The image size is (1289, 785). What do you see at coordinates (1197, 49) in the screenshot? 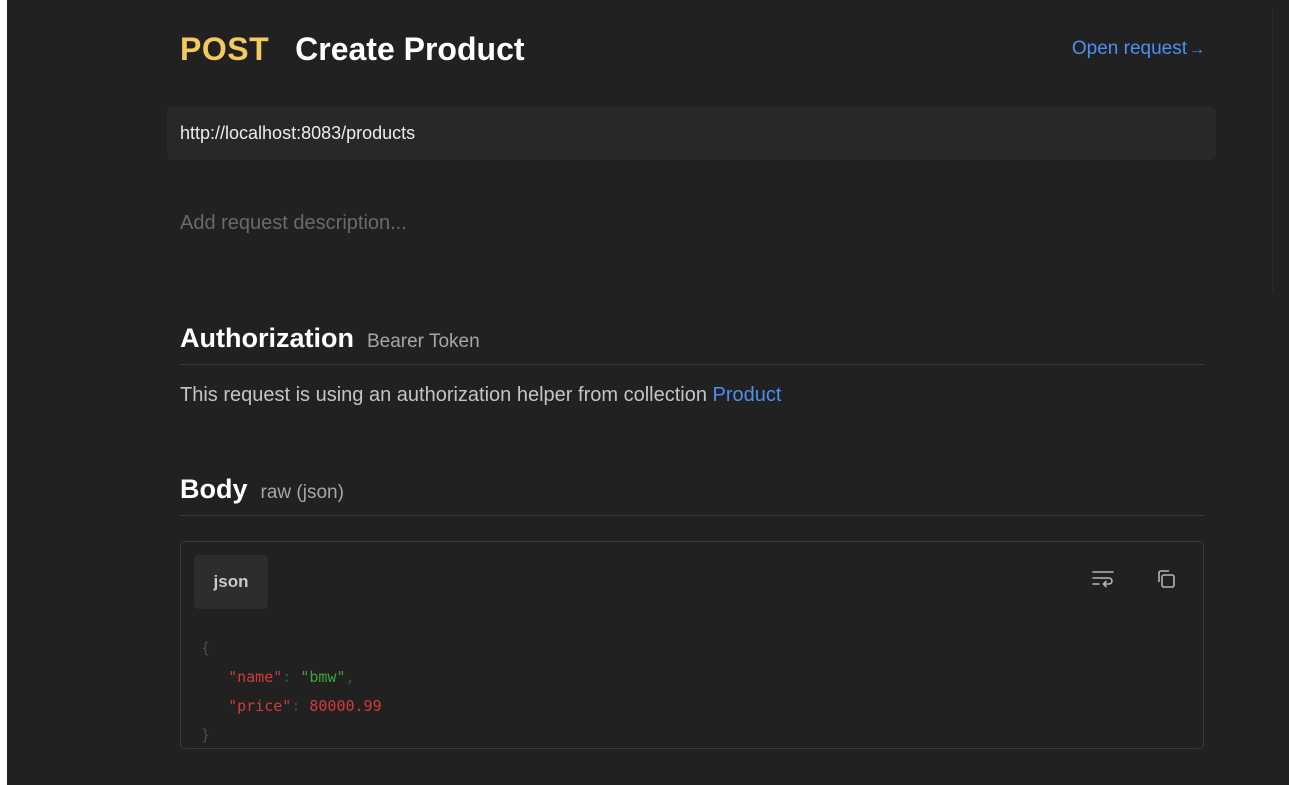
I see `arrow-right-icon: →` at bounding box center [1197, 49].